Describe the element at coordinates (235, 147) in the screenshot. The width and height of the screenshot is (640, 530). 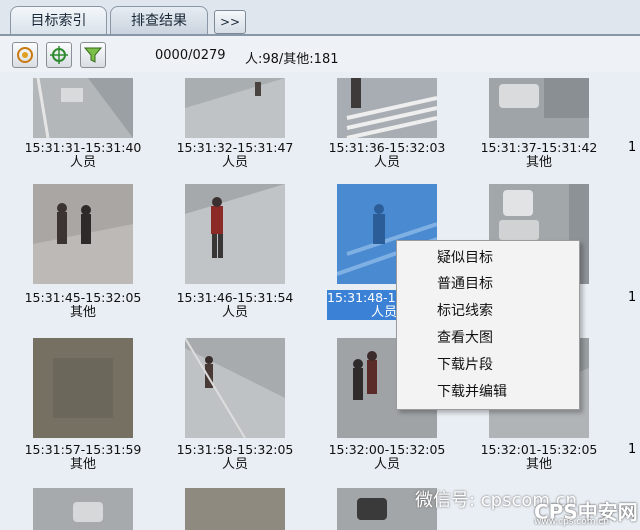
I see `item-time: 15:31:32-15:31:47` at that location.